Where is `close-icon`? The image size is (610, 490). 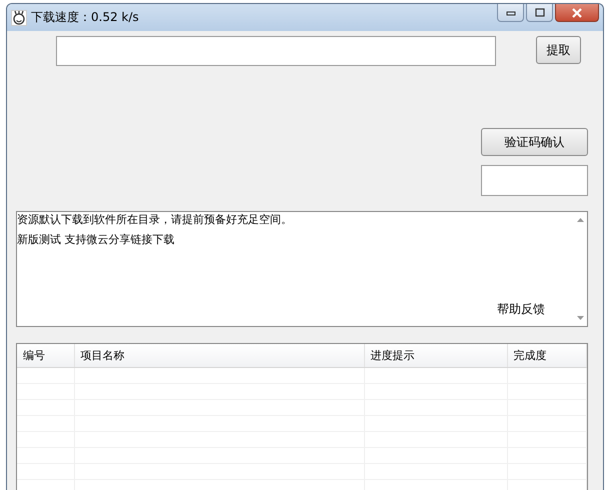
close-icon is located at coordinates (577, 13).